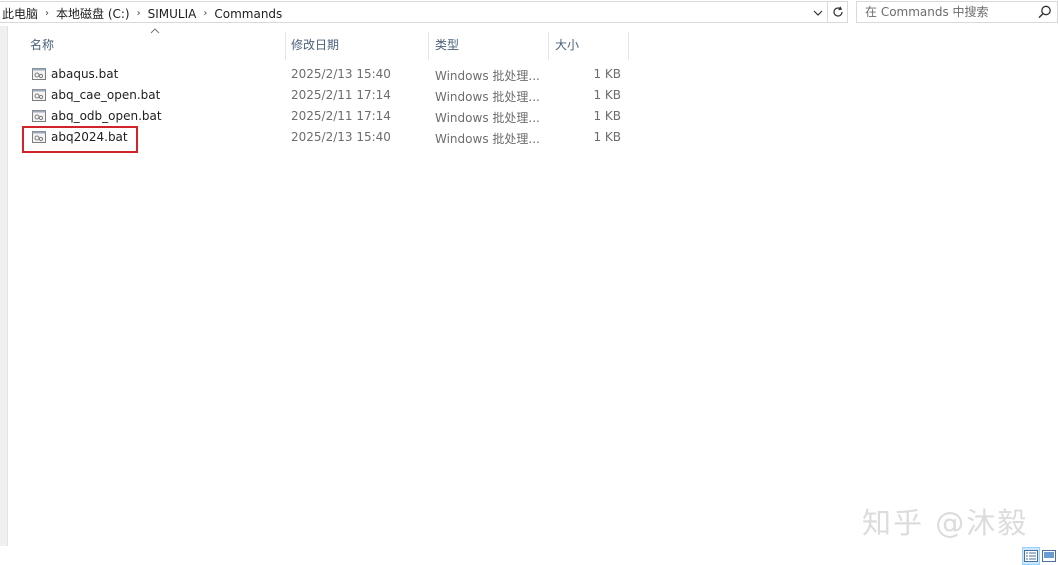  I want to click on highlight-annotation-box, so click(80, 139).